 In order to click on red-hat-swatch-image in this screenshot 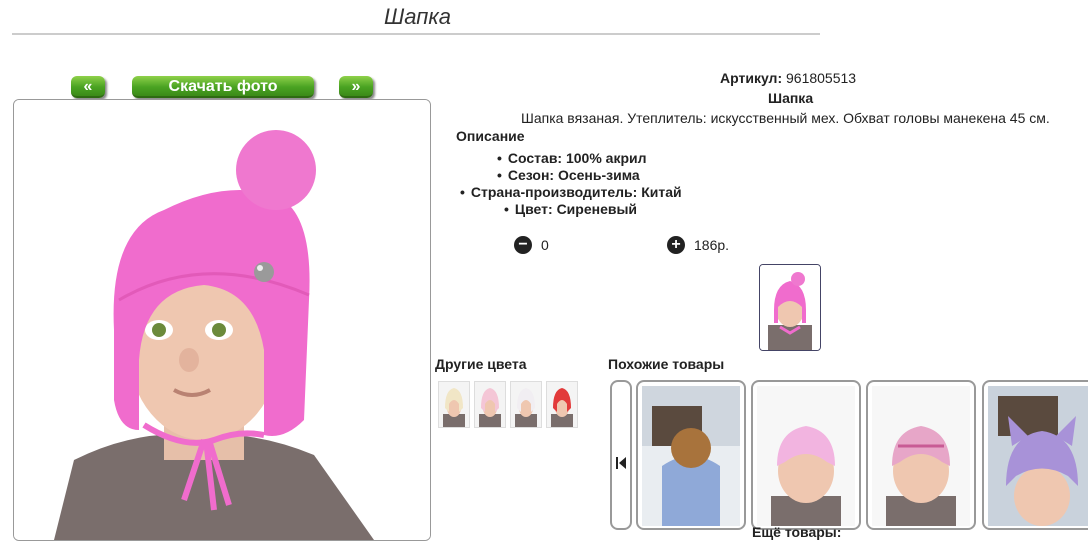, I will do `click(562, 404)`.